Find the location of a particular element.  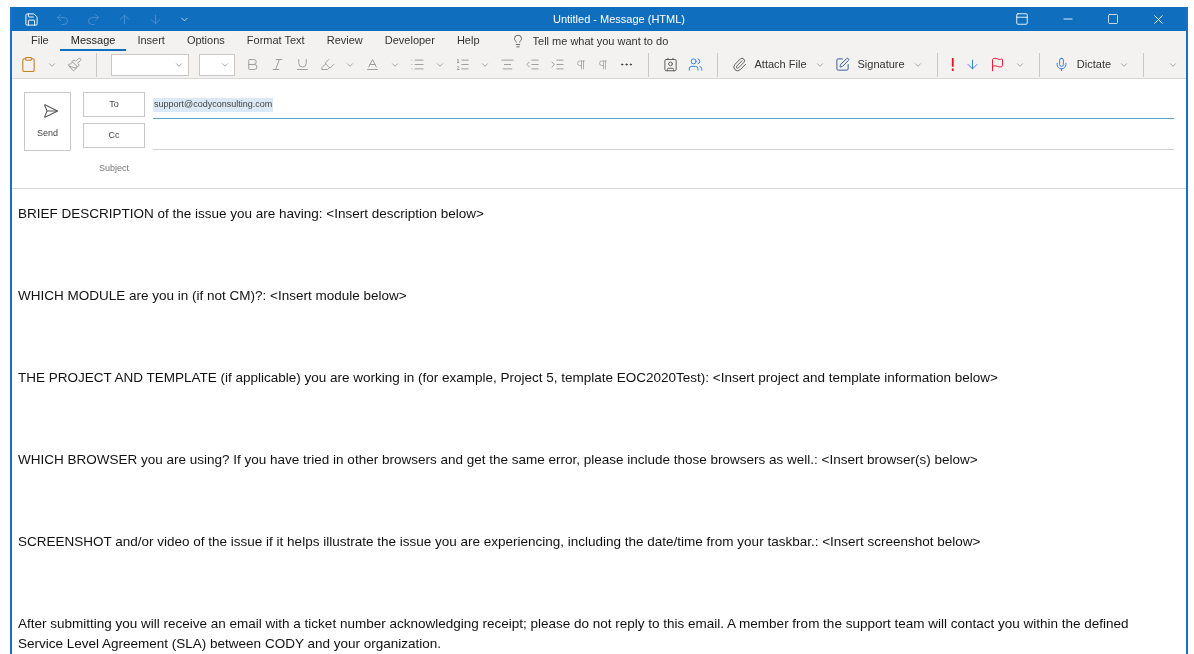

signature-button: Signature is located at coordinates (878, 64).